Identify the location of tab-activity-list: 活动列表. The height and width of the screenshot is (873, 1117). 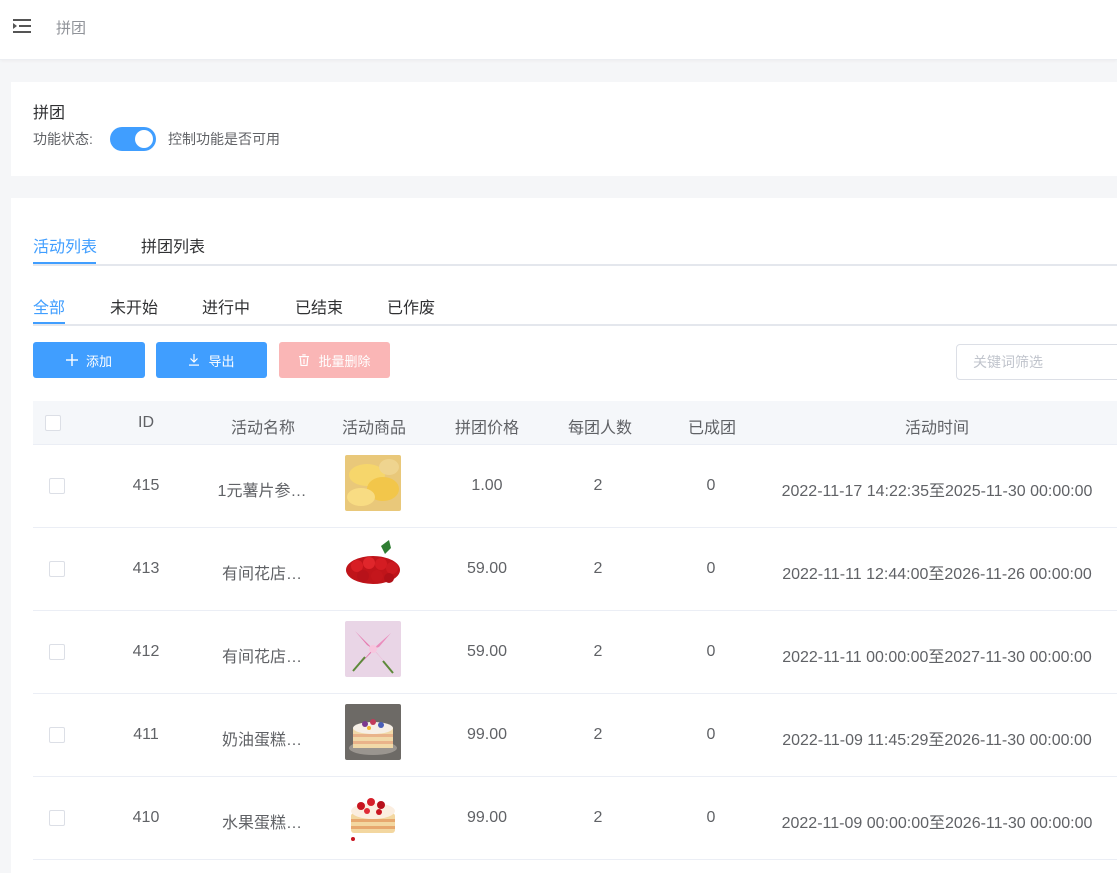
(65, 245).